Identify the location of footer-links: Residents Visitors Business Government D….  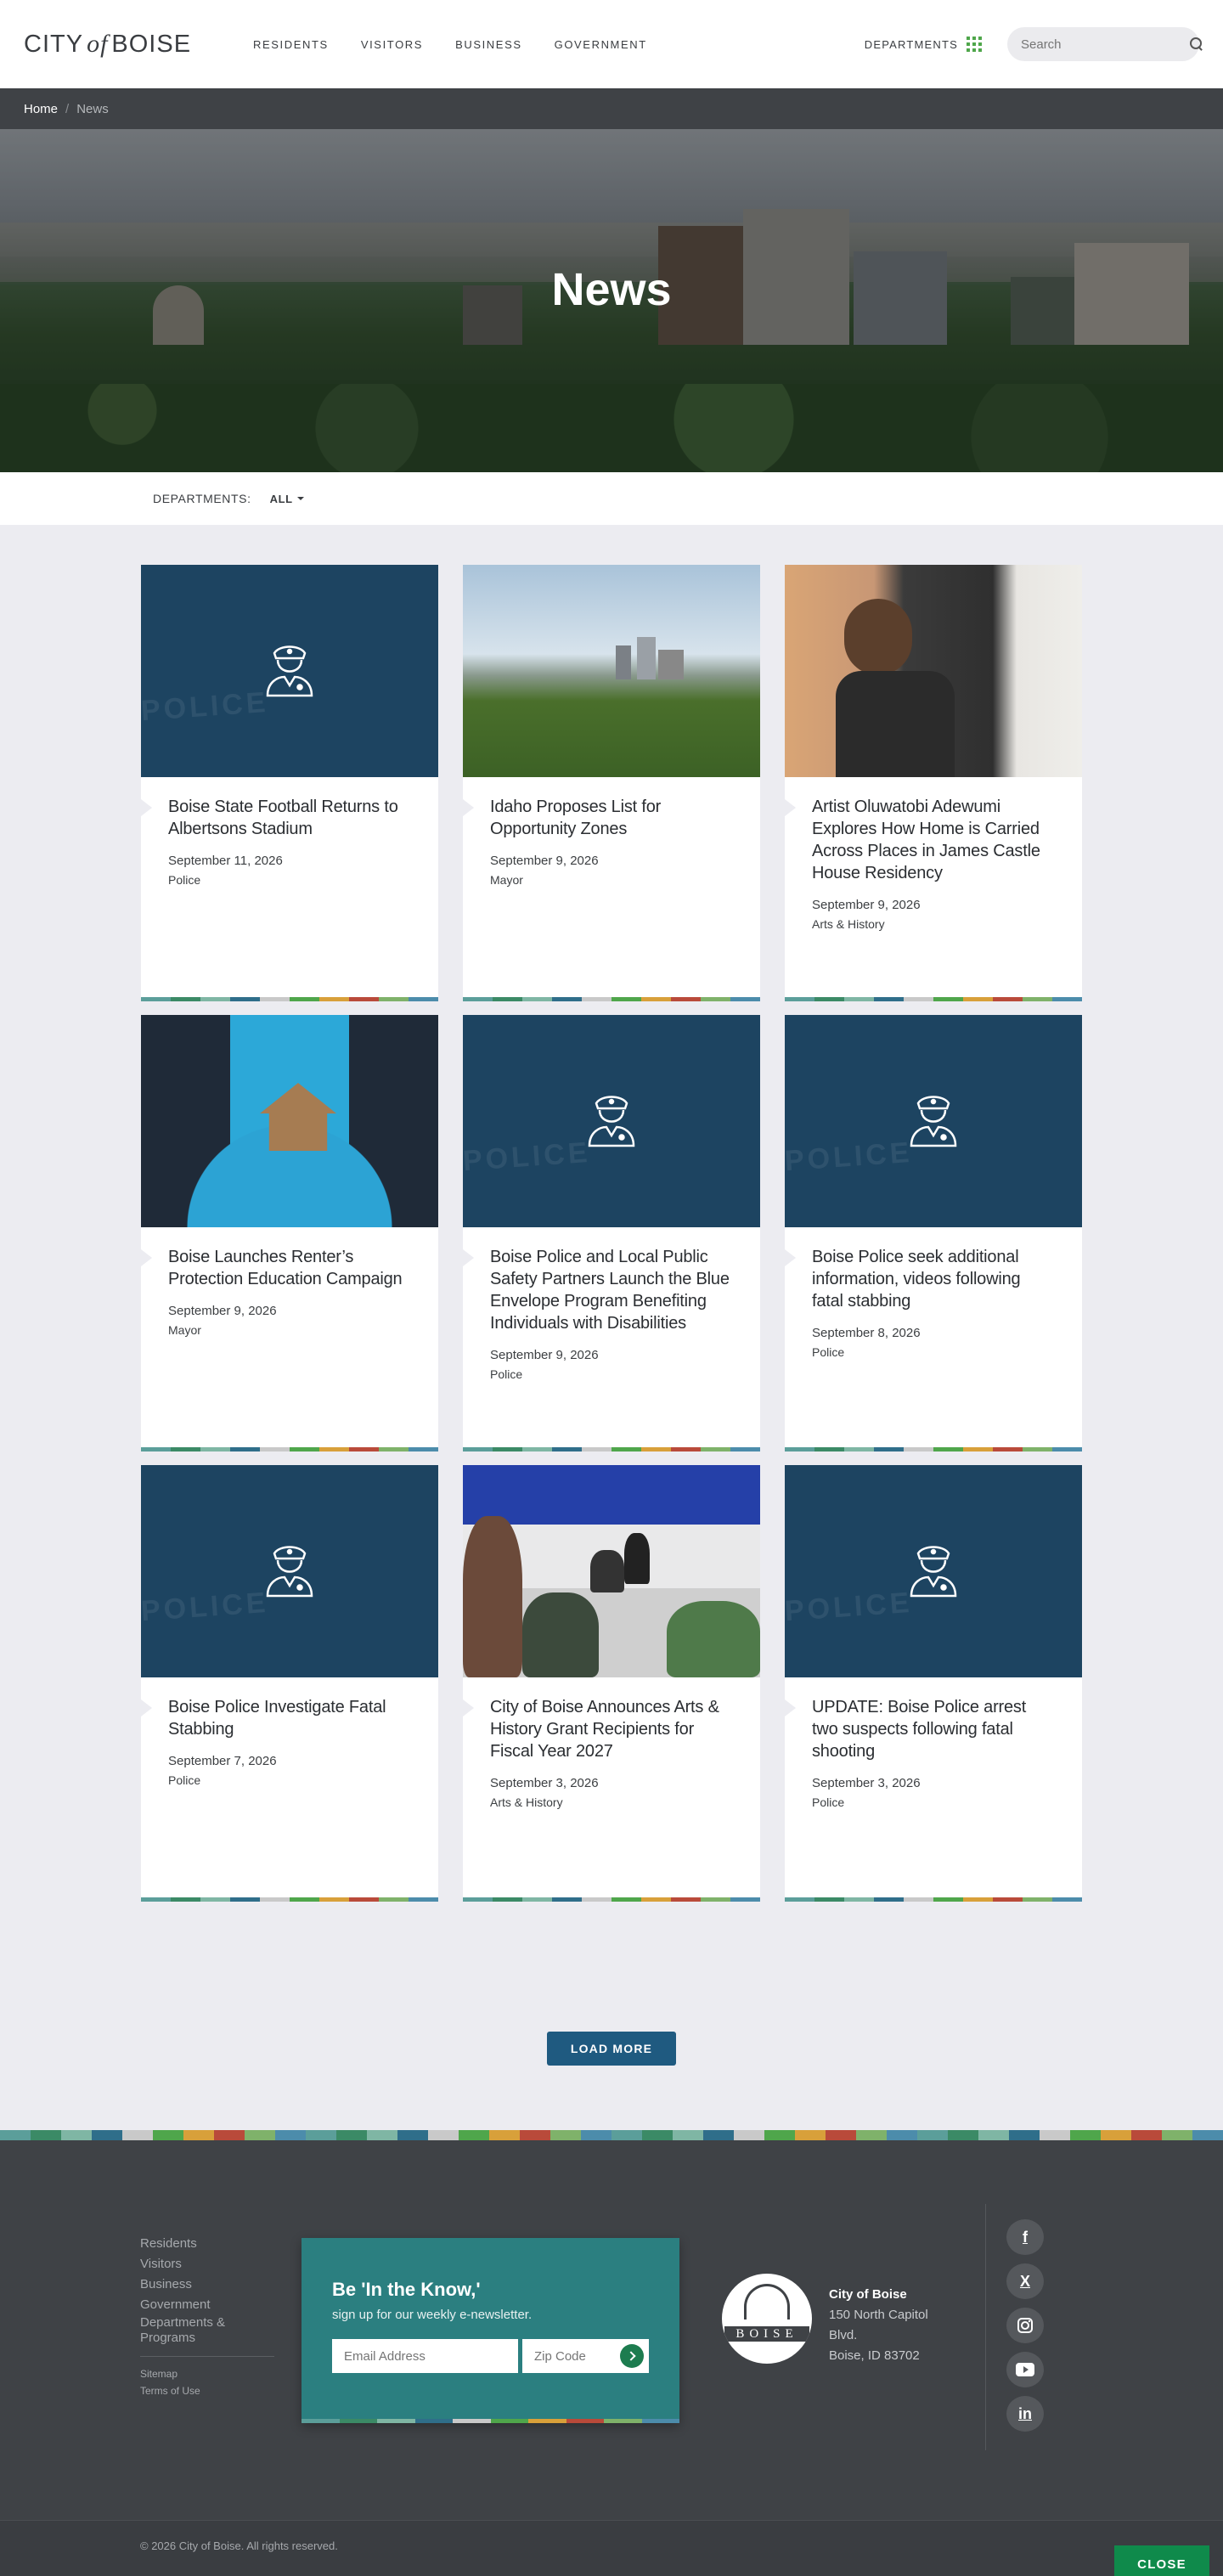
(207, 2316).